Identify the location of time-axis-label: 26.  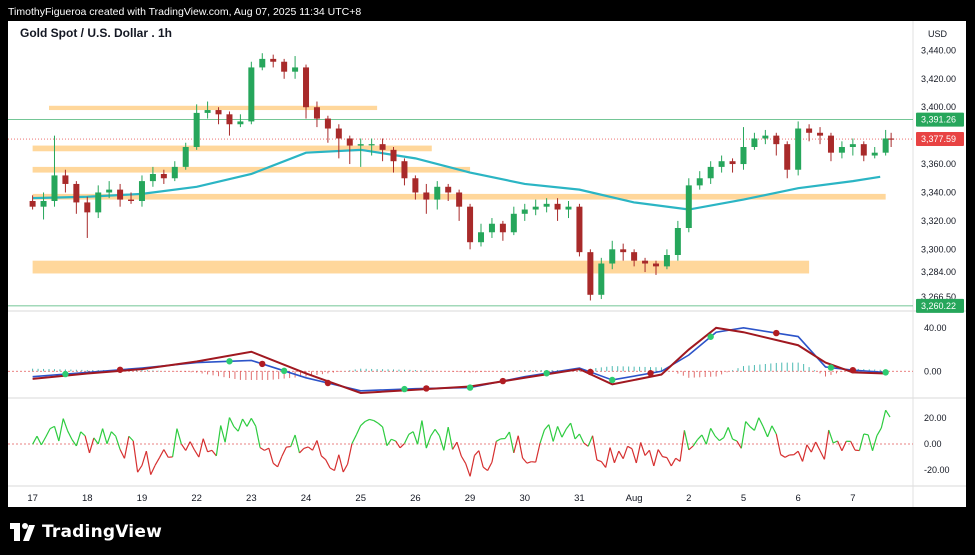
(415, 498).